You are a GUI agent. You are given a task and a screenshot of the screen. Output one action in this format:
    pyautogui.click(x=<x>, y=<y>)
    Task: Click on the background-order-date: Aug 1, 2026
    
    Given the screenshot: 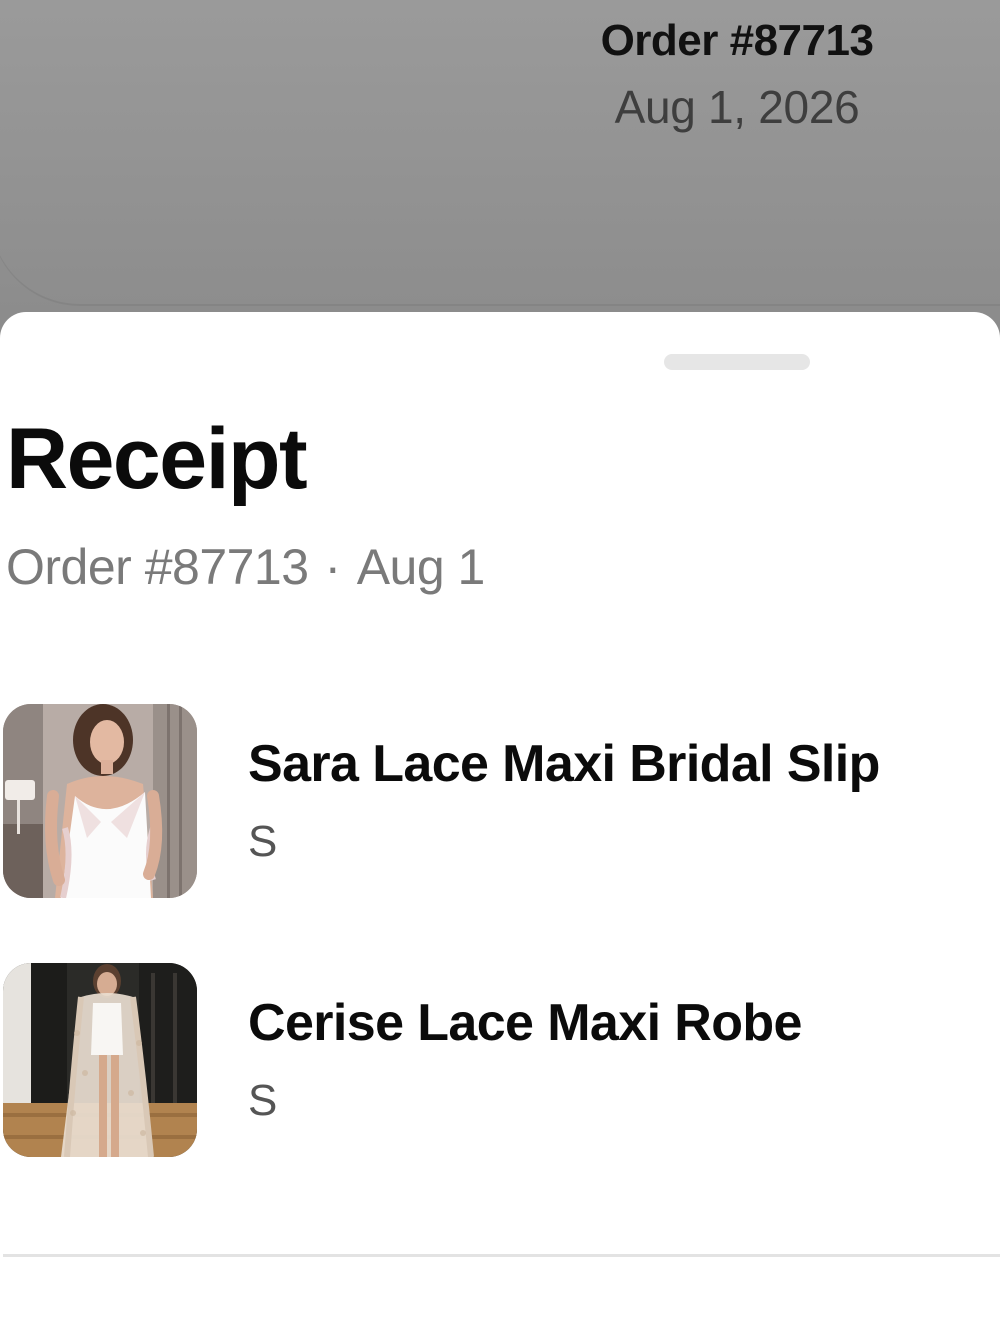 What is the action you would take?
    pyautogui.click(x=737, y=107)
    